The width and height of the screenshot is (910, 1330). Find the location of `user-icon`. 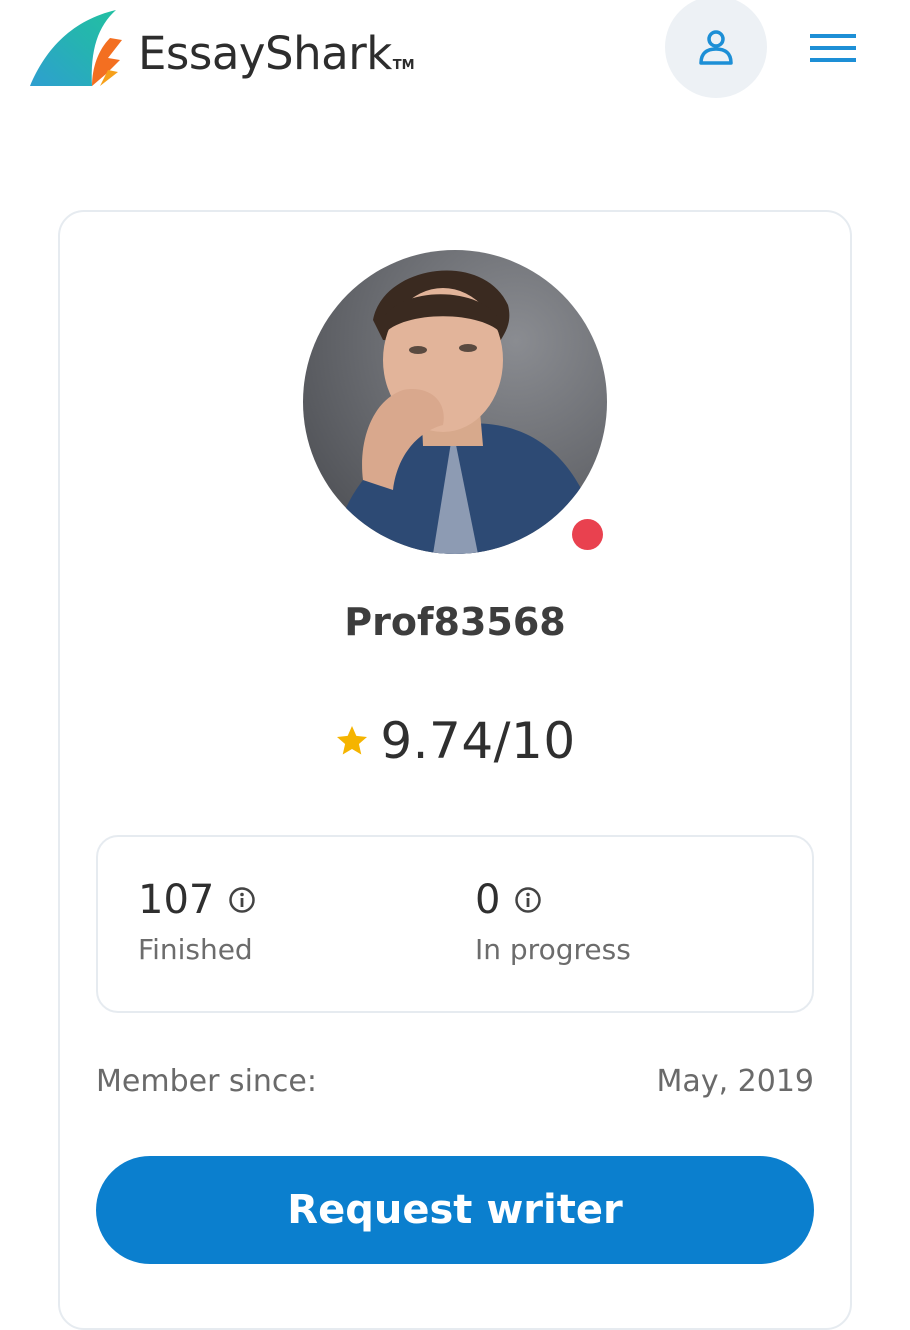

user-icon is located at coordinates (716, 47).